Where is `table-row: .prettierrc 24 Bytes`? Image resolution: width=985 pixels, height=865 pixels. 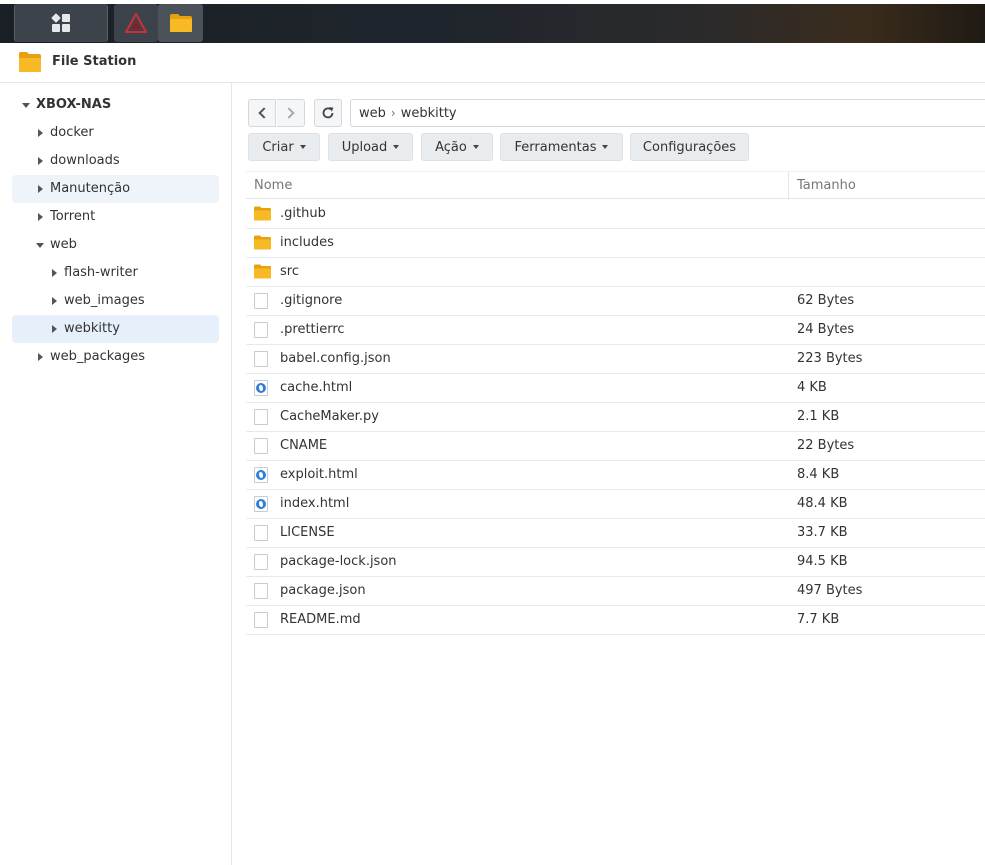
table-row: .prettierrc 24 Bytes is located at coordinates (615, 330).